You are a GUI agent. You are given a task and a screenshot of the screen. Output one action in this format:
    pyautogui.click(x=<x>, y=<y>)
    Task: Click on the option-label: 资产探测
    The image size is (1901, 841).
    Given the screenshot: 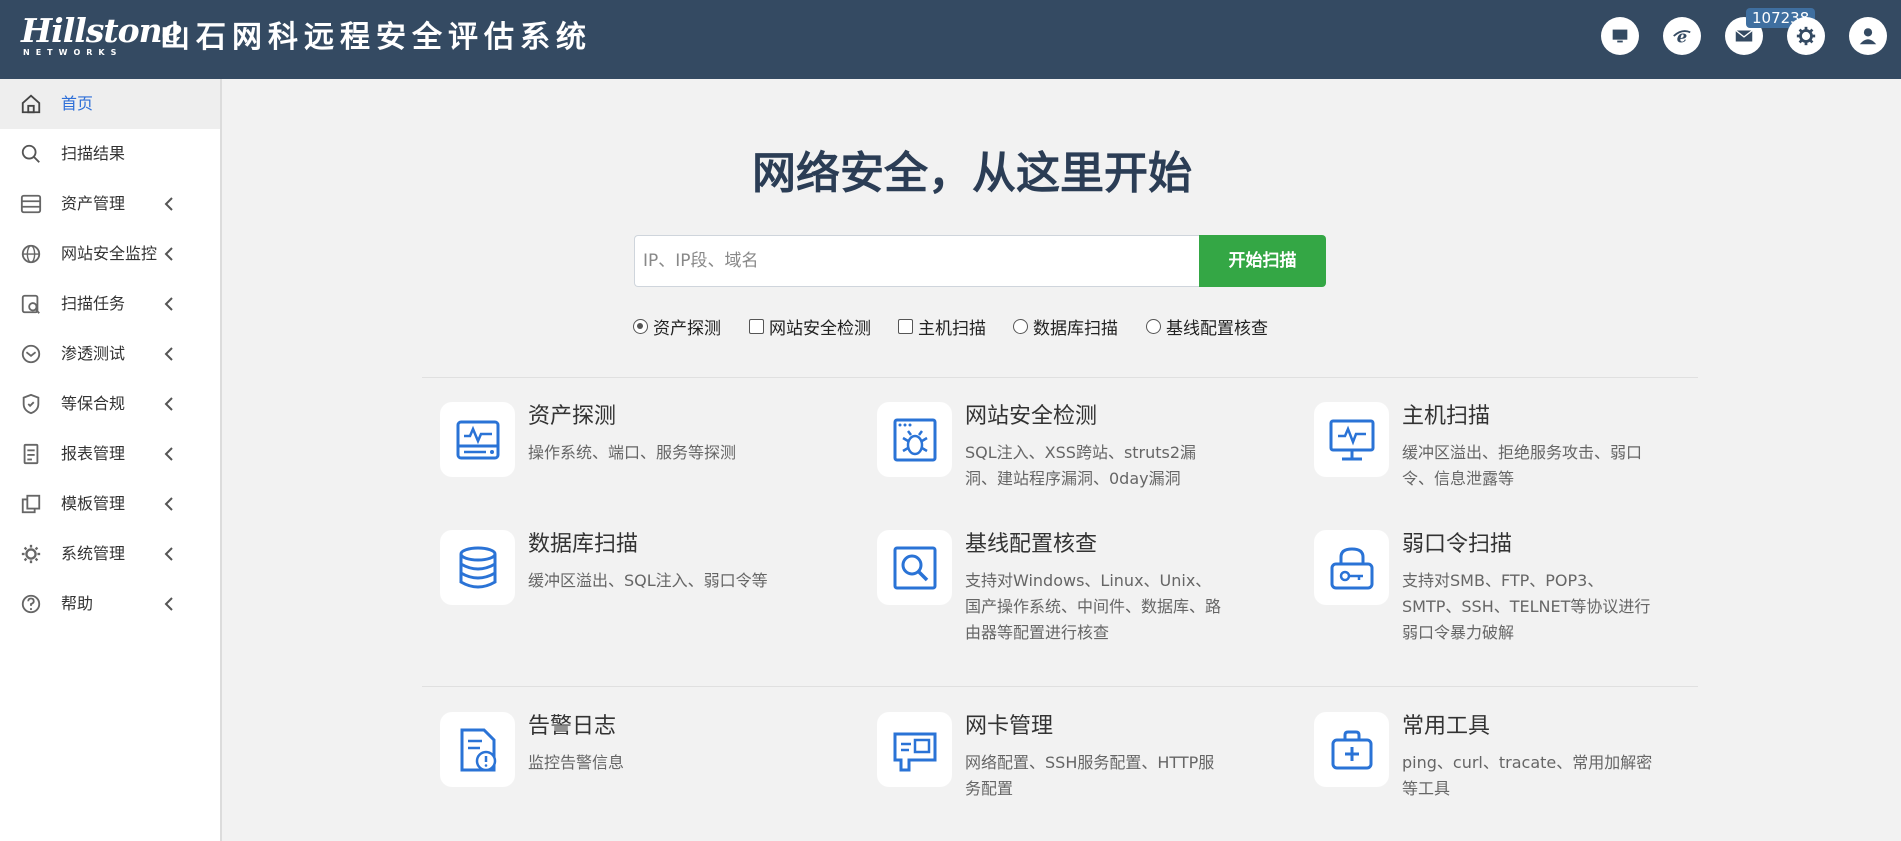 What is the action you would take?
    pyautogui.click(x=687, y=328)
    